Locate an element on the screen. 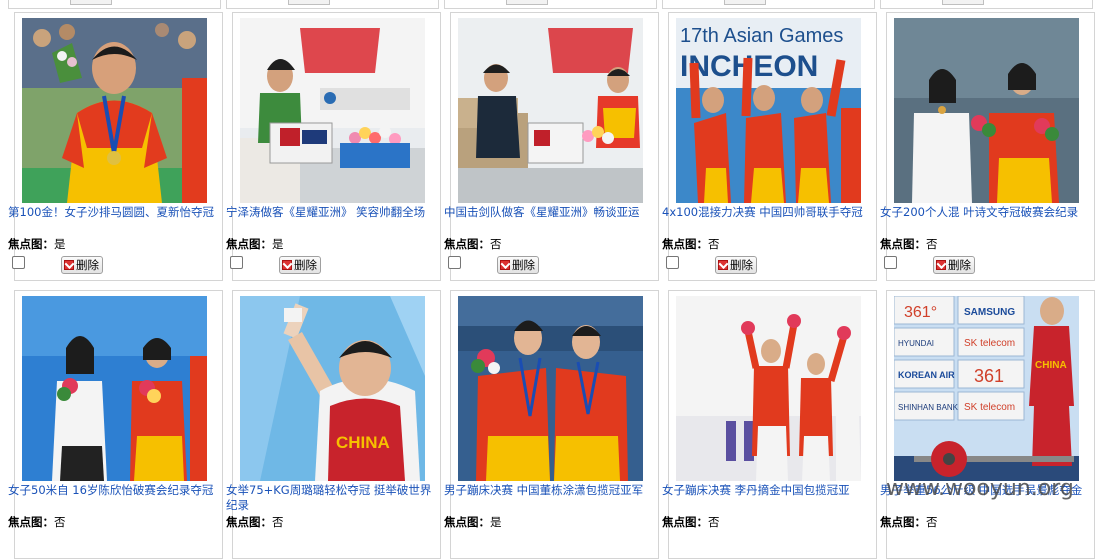 The image size is (1116, 559). svg-text: 17th Asian Games is located at coordinates (761, 36).